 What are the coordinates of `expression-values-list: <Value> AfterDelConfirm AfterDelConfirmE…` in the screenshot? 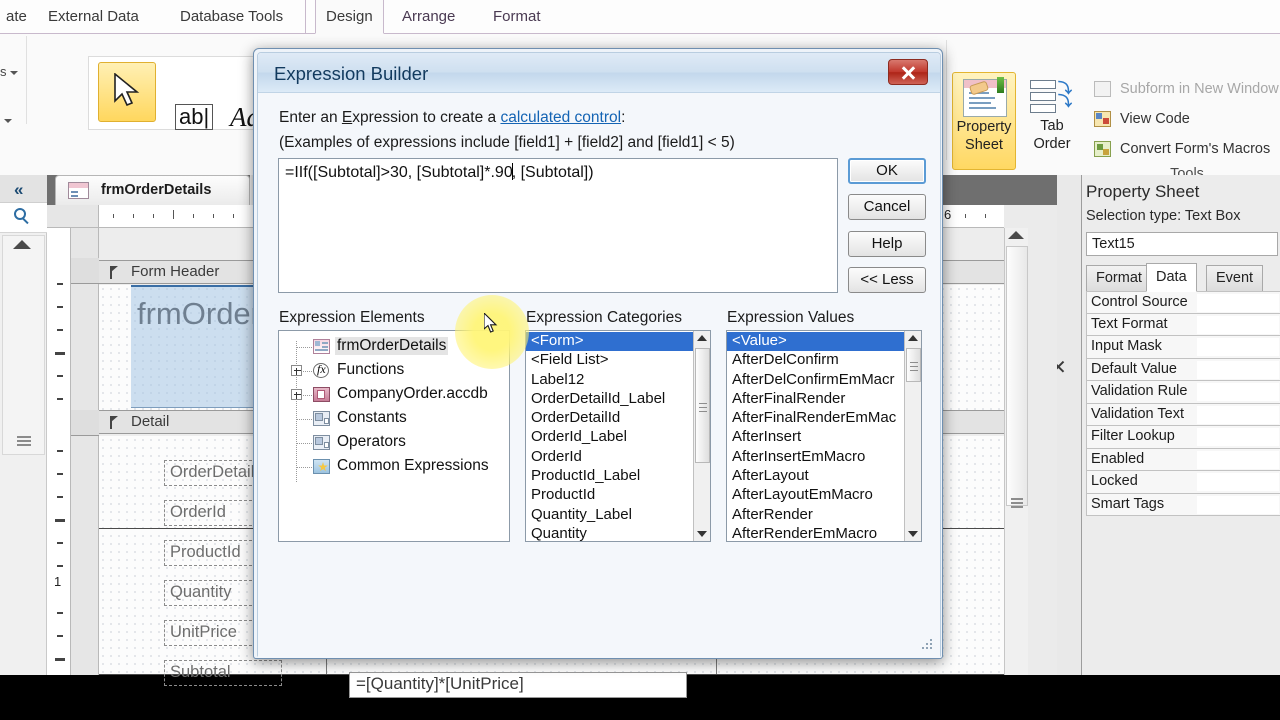 It's located at (824, 436).